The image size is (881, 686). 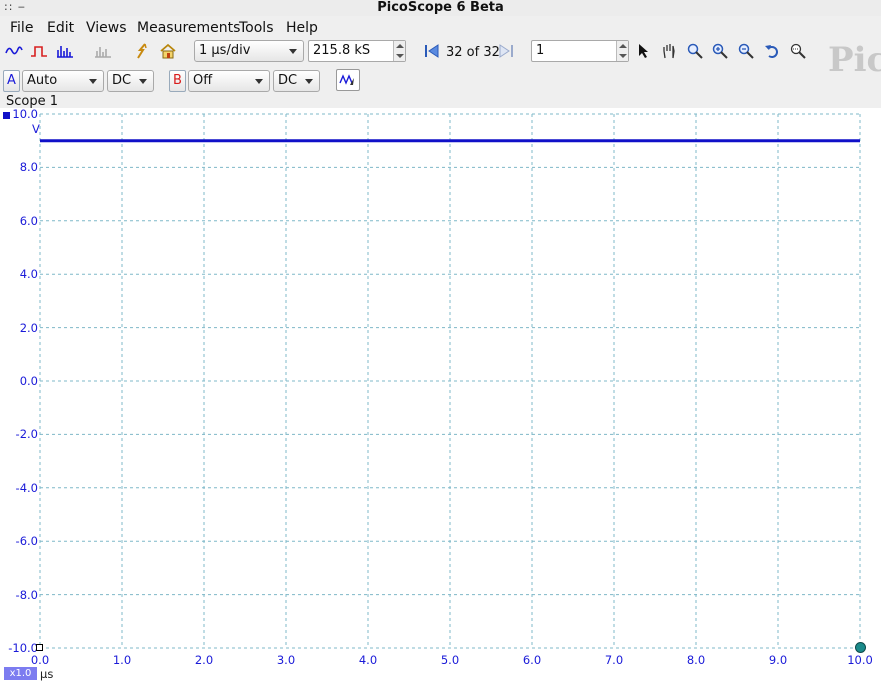 I want to click on menu-views: Views, so click(x=106, y=28).